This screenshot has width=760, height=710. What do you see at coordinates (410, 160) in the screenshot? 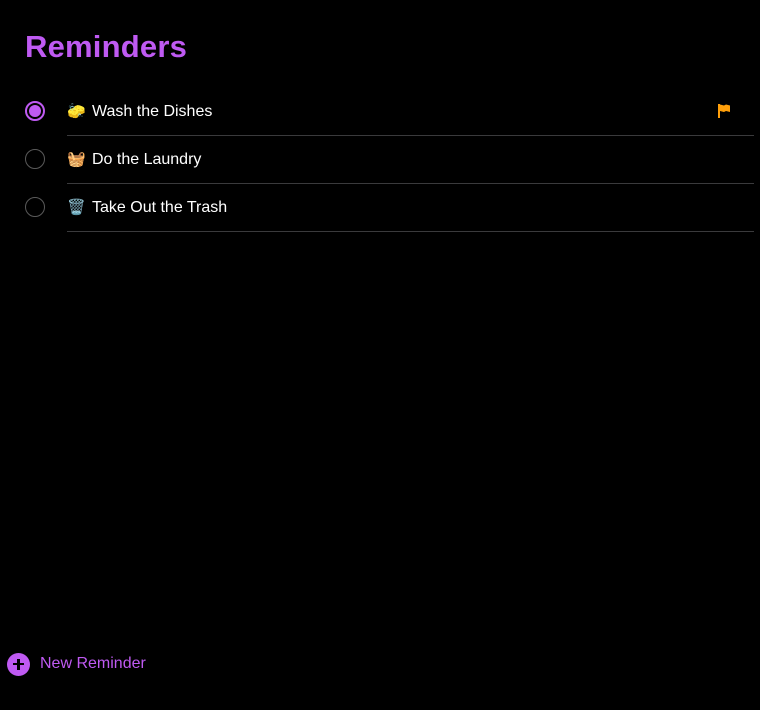
I see `reminder-content: 🧺 Do the Laundry` at bounding box center [410, 160].